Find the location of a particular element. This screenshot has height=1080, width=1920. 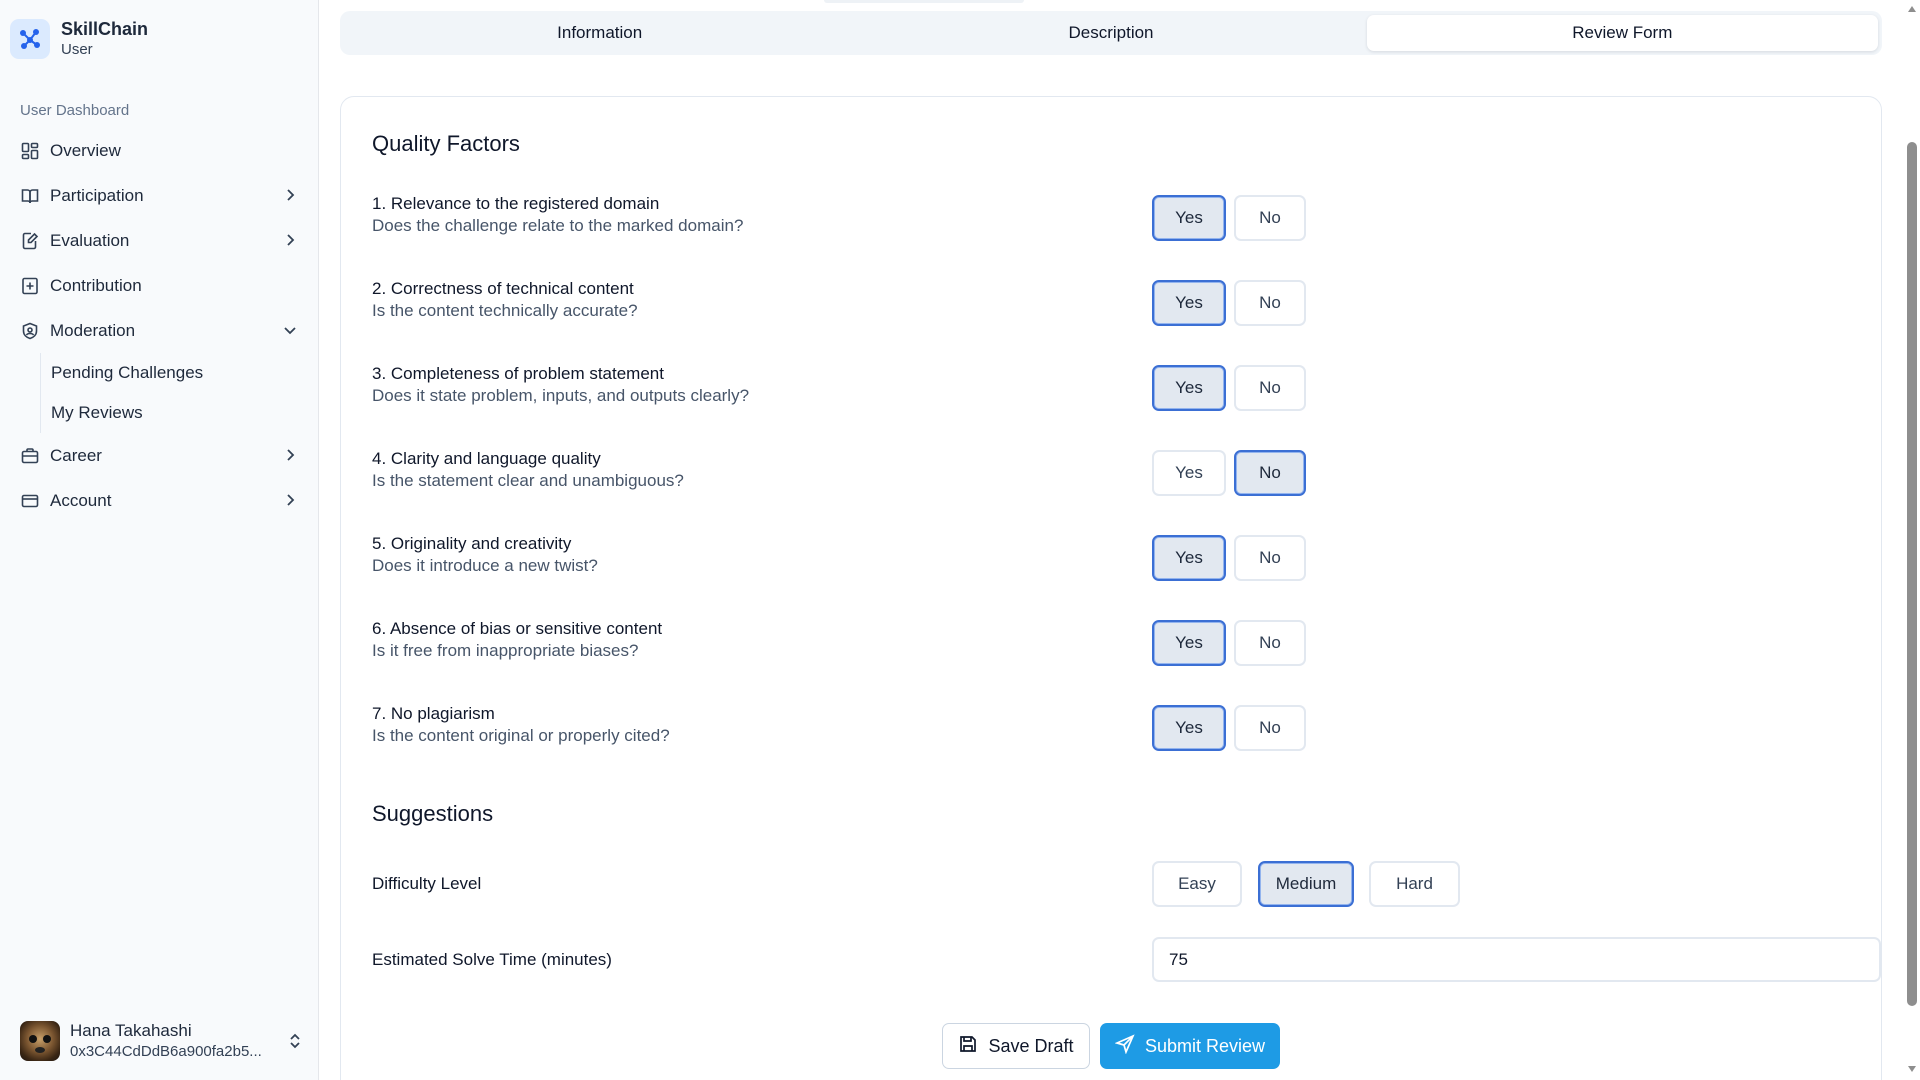

user-name: Hana Takahashi is located at coordinates (131, 1030).